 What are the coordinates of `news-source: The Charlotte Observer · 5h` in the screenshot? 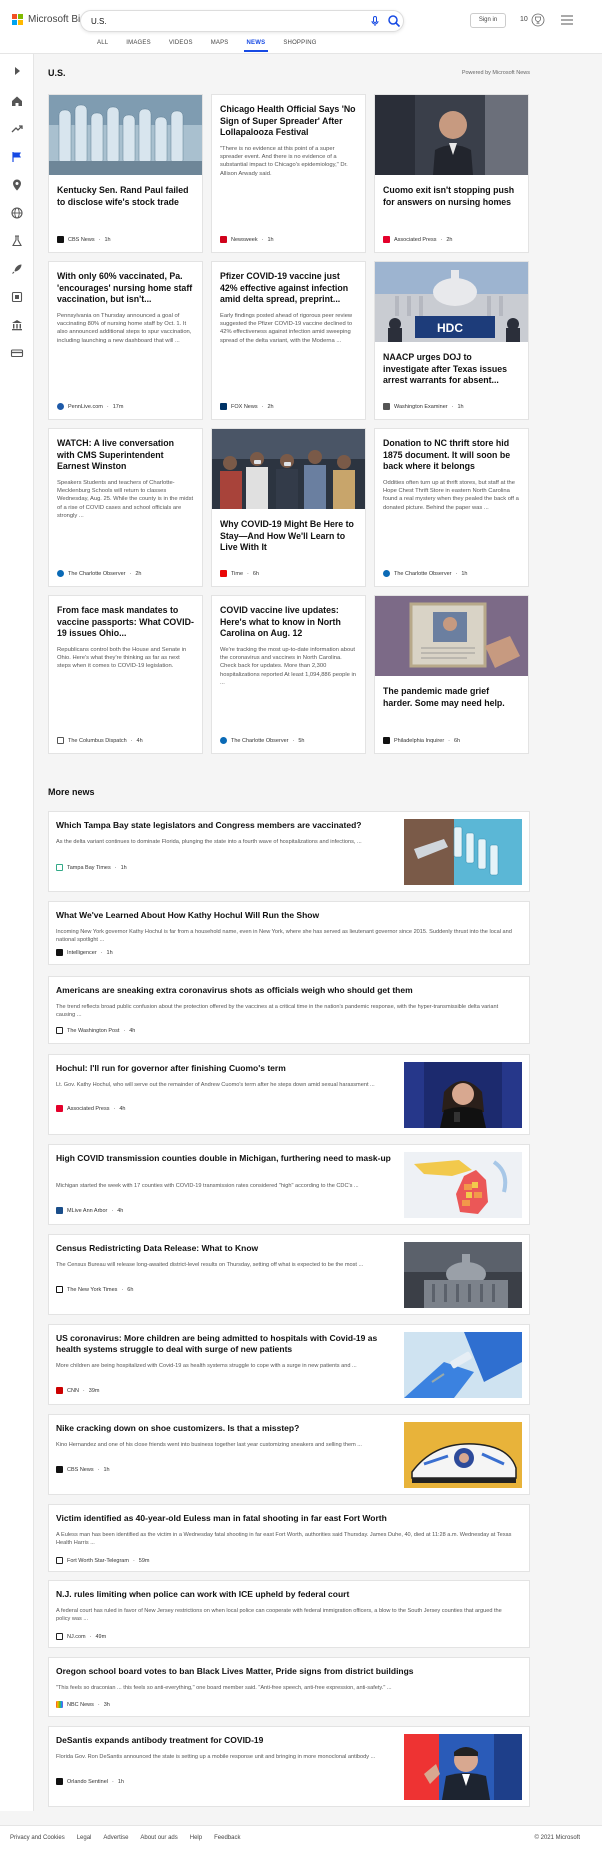 It's located at (262, 740).